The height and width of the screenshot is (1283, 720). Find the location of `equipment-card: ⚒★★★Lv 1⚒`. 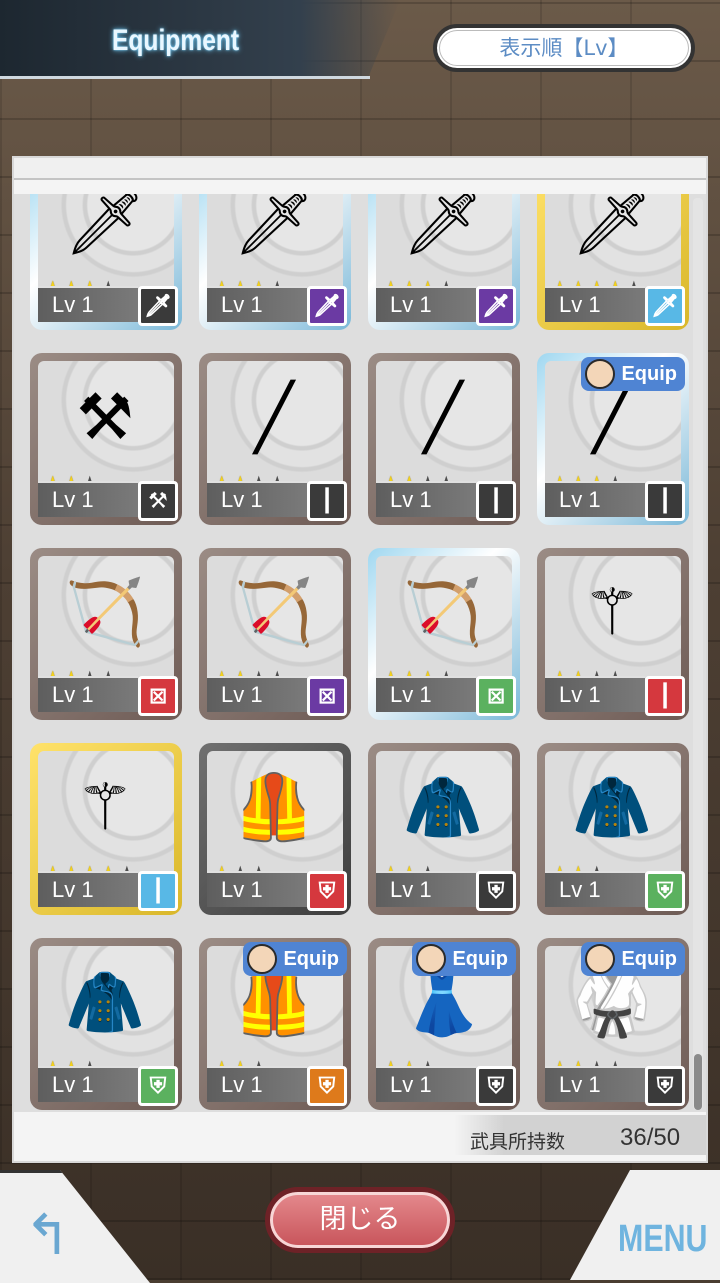

equipment-card: ⚒★★★Lv 1⚒ is located at coordinates (106, 439).